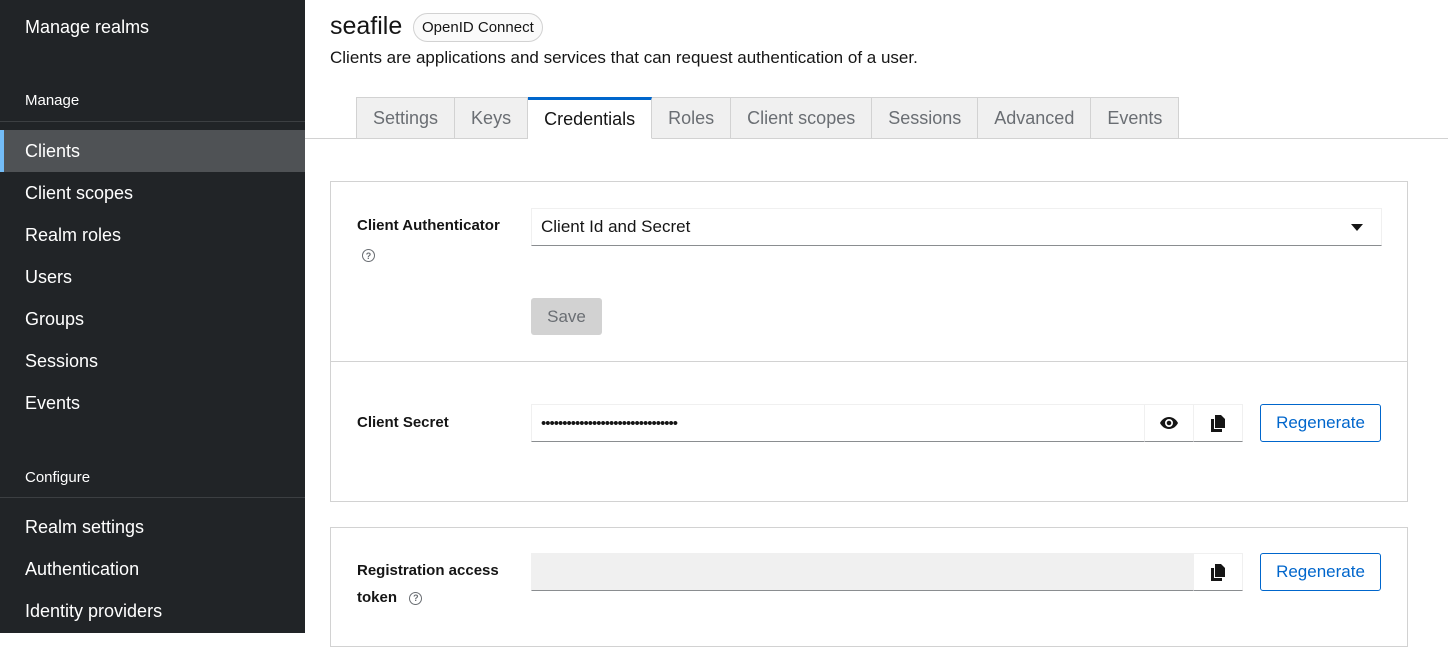  Describe the element at coordinates (82, 568) in the screenshot. I see `sidebar-item-label: Authentication` at that location.